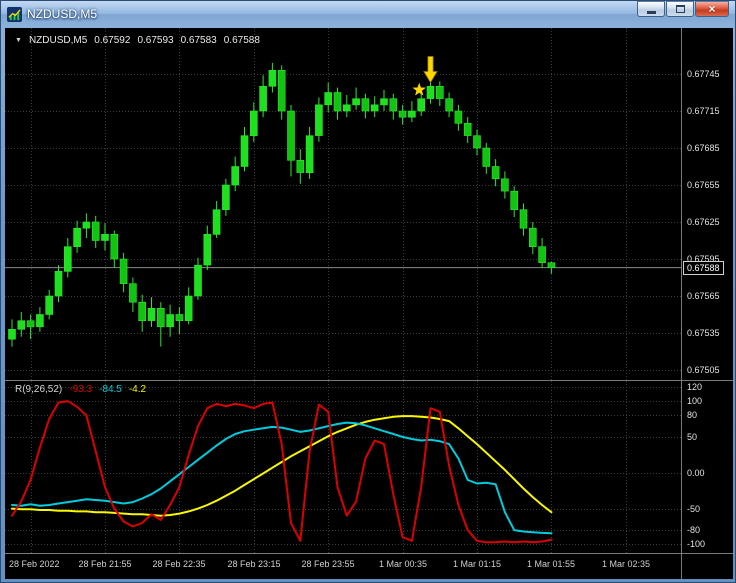 This screenshot has width=736, height=583. Describe the element at coordinates (198, 40) in the screenshot. I see `low-value: 0.67583` at that location.